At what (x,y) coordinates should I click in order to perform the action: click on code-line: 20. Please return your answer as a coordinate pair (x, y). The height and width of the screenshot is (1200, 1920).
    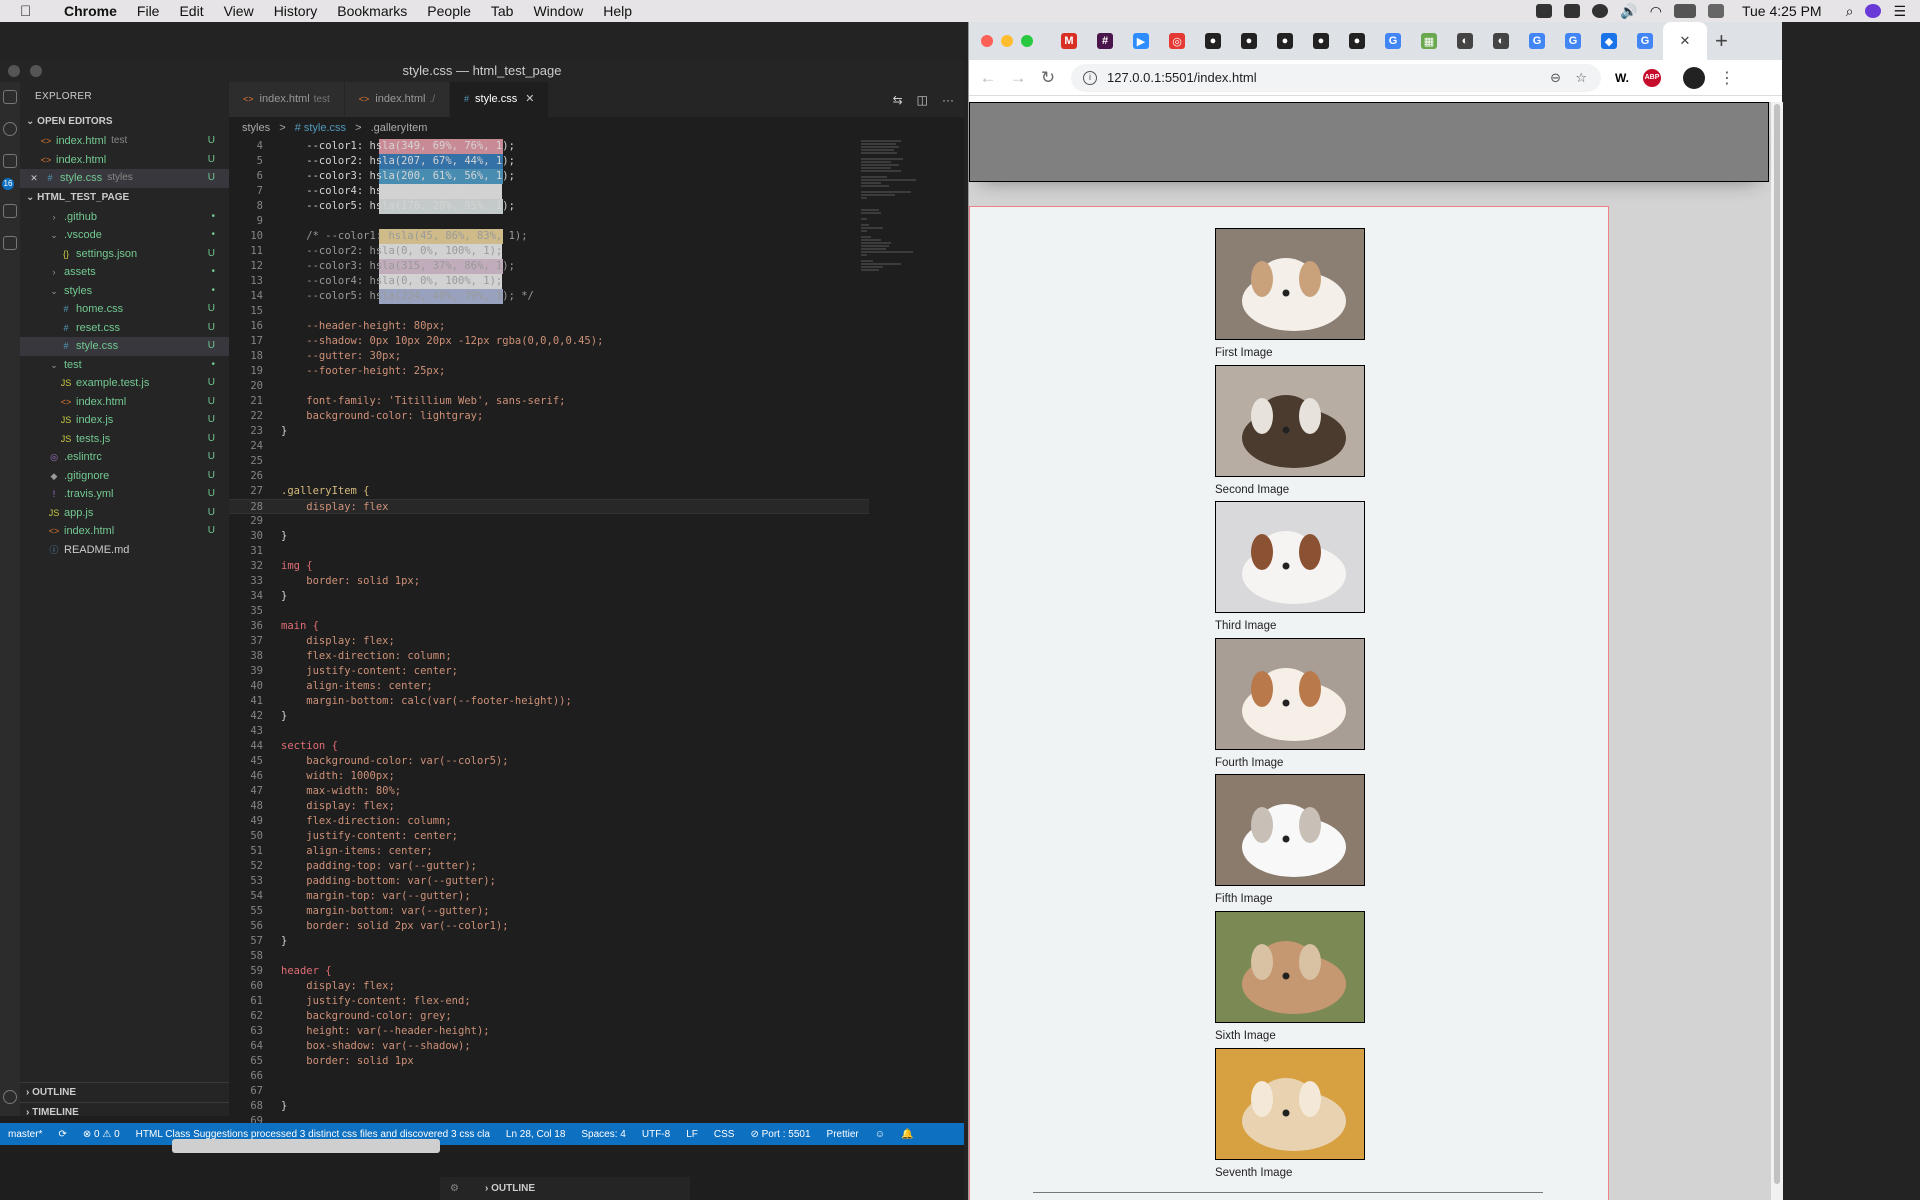
    Looking at the image, I should click on (549, 386).